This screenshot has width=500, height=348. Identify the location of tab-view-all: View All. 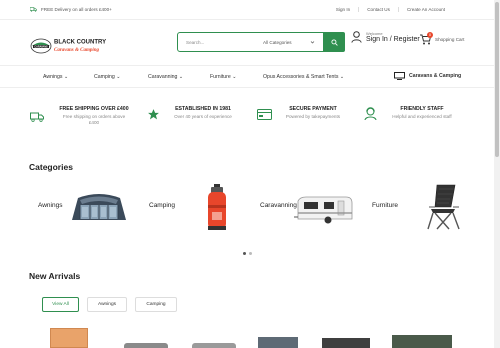
(60, 304).